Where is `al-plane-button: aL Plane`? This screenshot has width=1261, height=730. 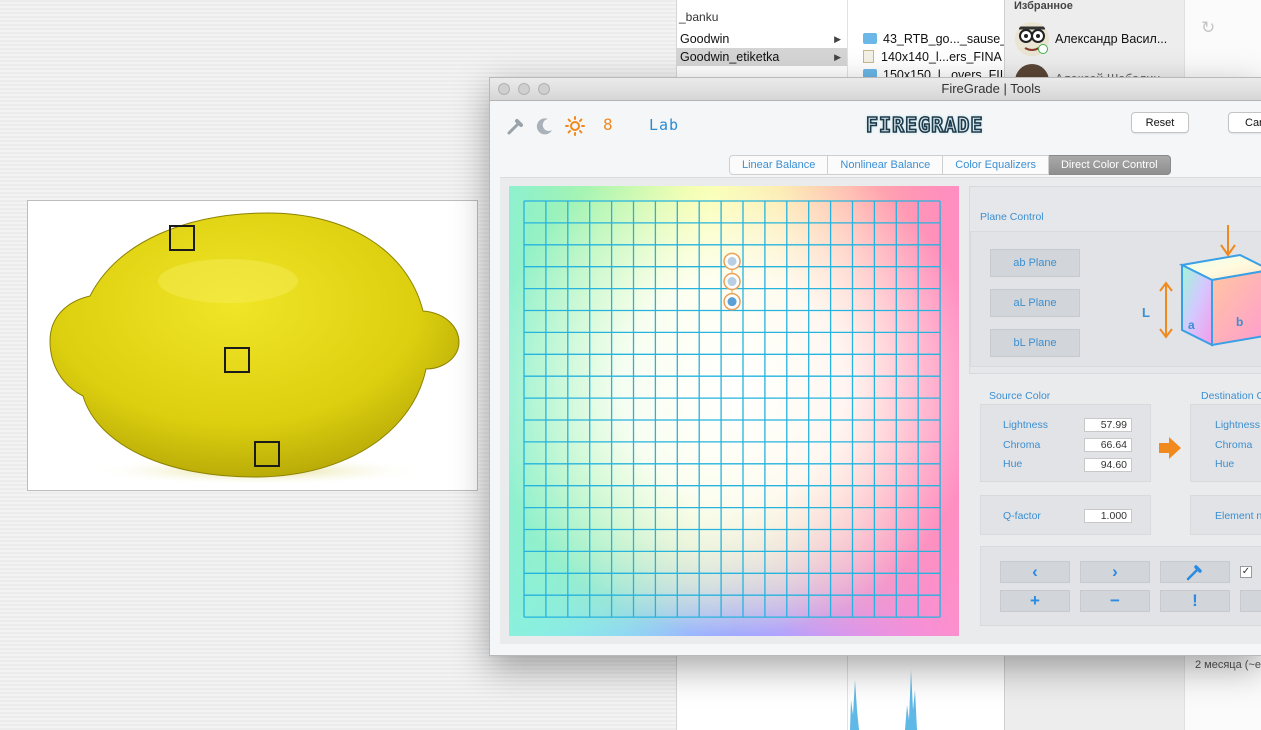 al-plane-button: aL Plane is located at coordinates (1035, 303).